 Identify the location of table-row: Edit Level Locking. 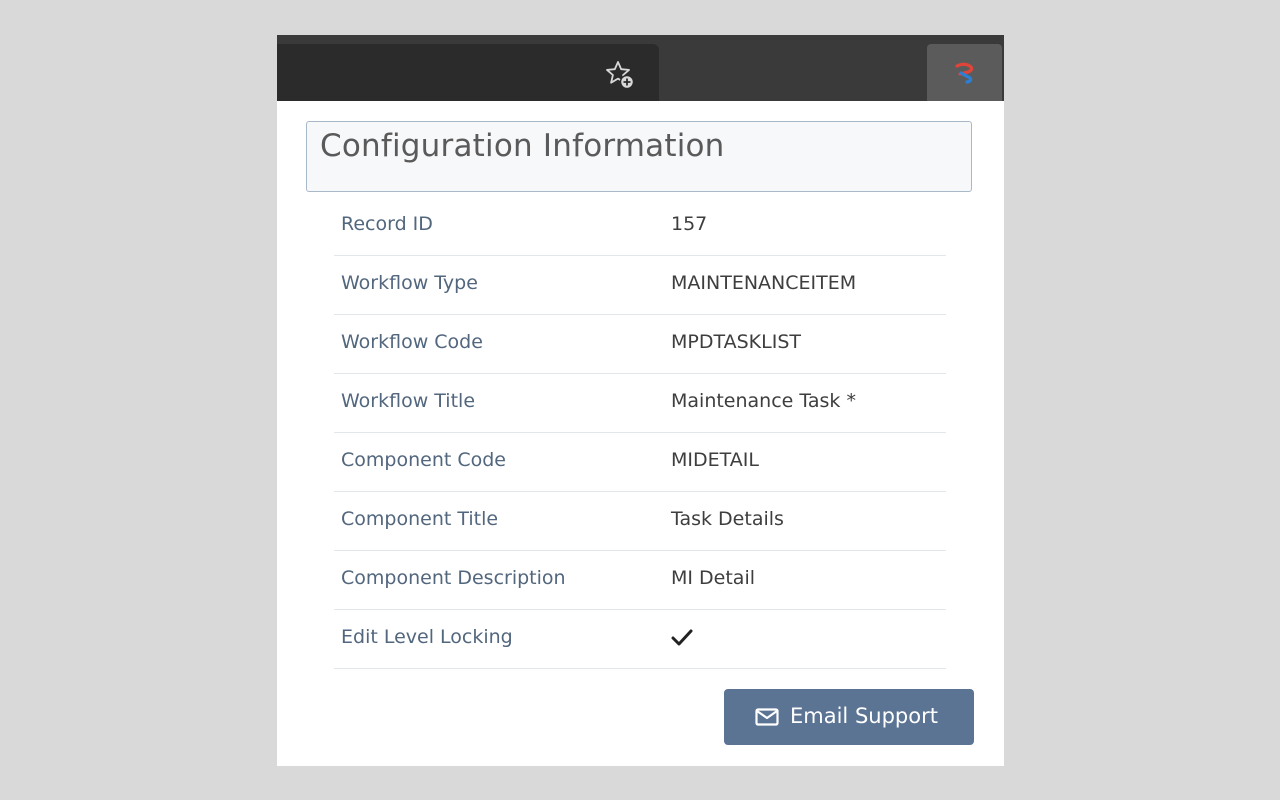
(640, 639).